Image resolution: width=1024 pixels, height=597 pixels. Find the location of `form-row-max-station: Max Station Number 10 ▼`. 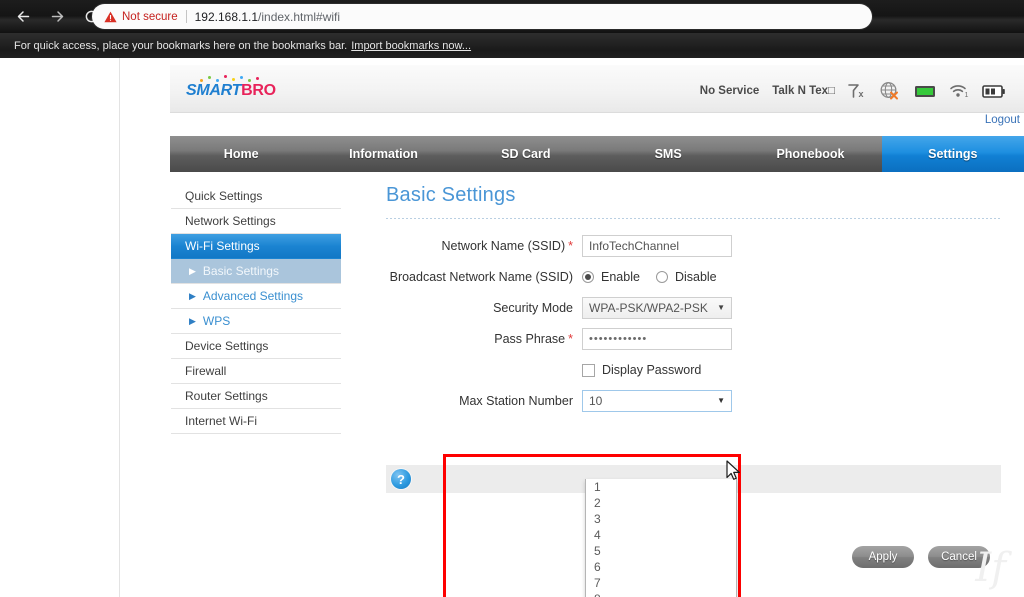

form-row-max-station: Max Station Number 10 ▼ is located at coordinates (696, 401).